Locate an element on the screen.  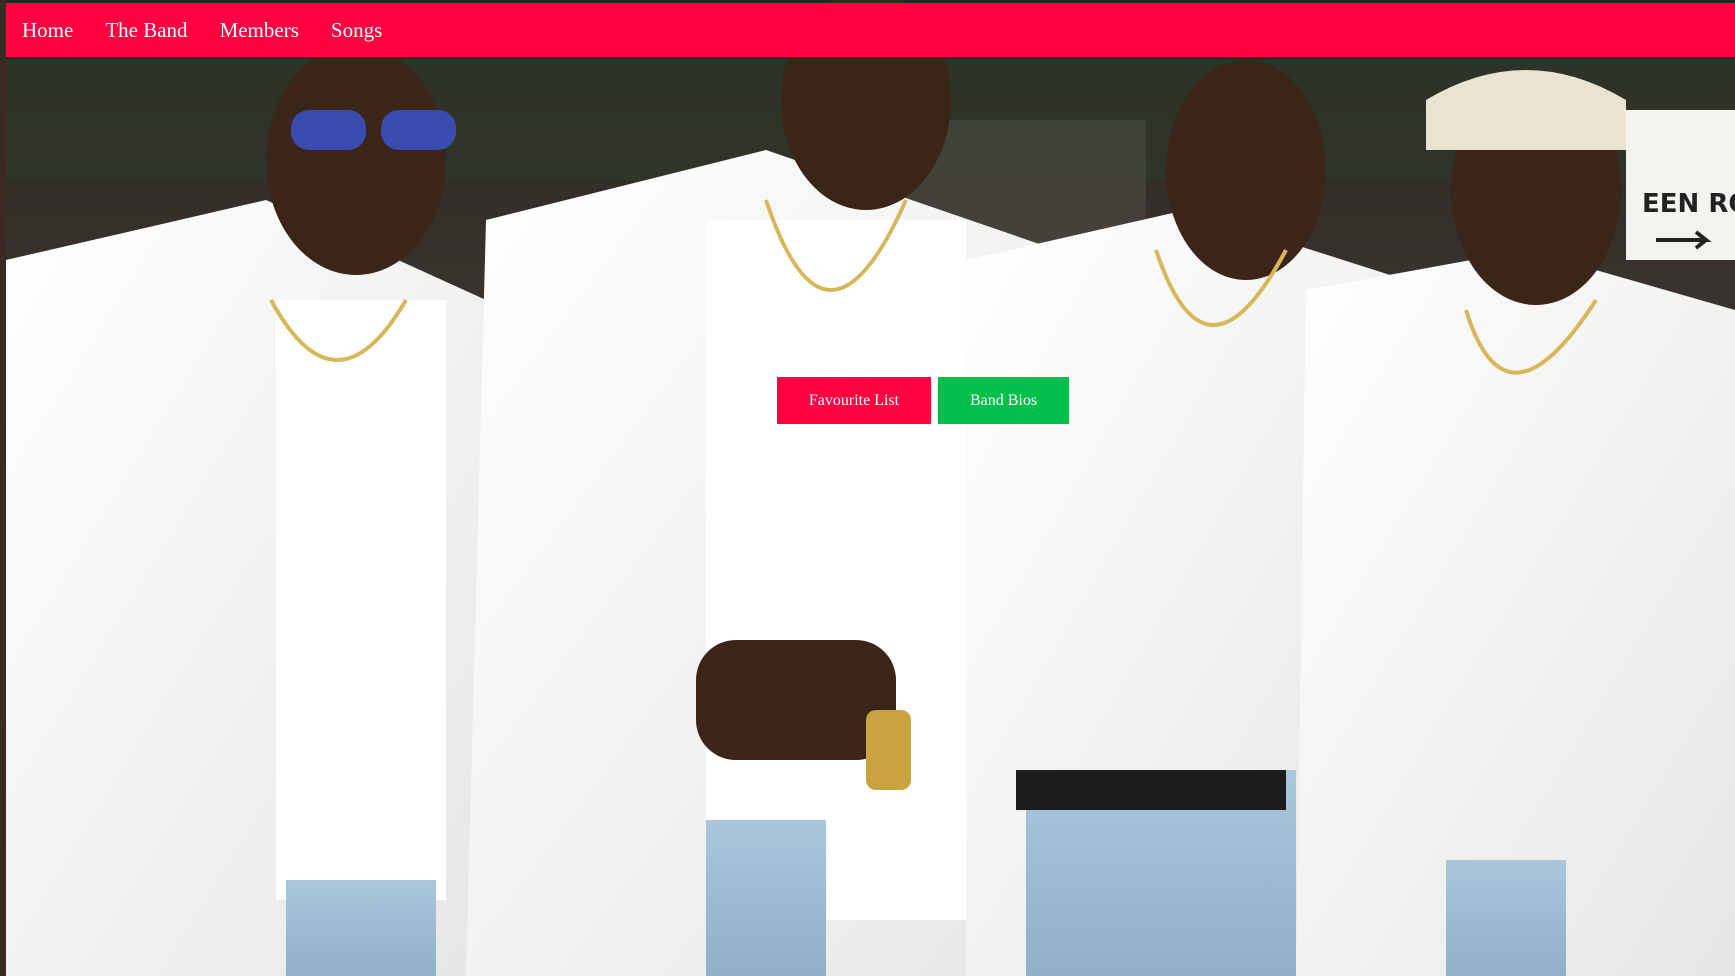
nav-members: Members is located at coordinates (259, 30).